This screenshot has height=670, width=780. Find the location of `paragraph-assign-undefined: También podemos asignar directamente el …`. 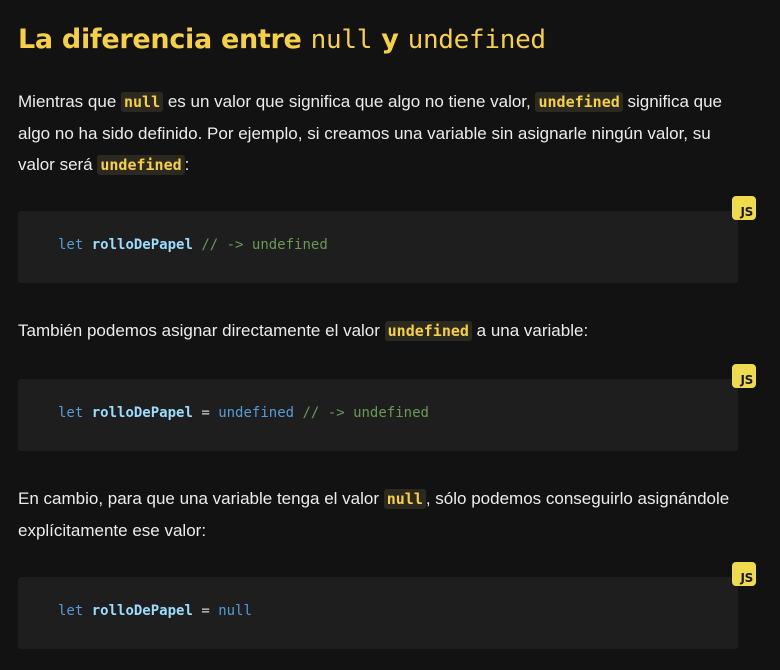

paragraph-assign-undefined: También podemos asignar directamente el … is located at coordinates (378, 331).